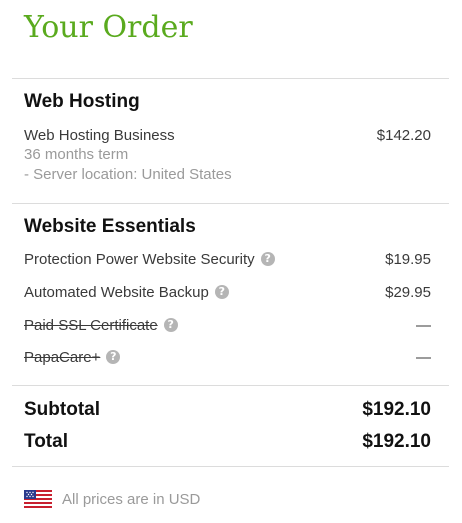  I want to click on web-hosting-item-price: $142.20, so click(403, 135).